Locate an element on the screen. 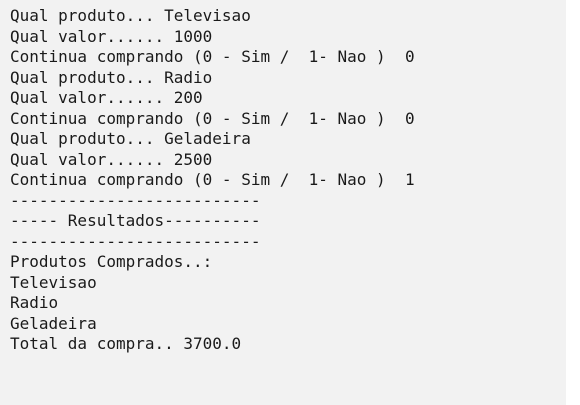 This screenshot has height=405, width=580. prompt-value-line: Qual valor...... 200 is located at coordinates (106, 97).